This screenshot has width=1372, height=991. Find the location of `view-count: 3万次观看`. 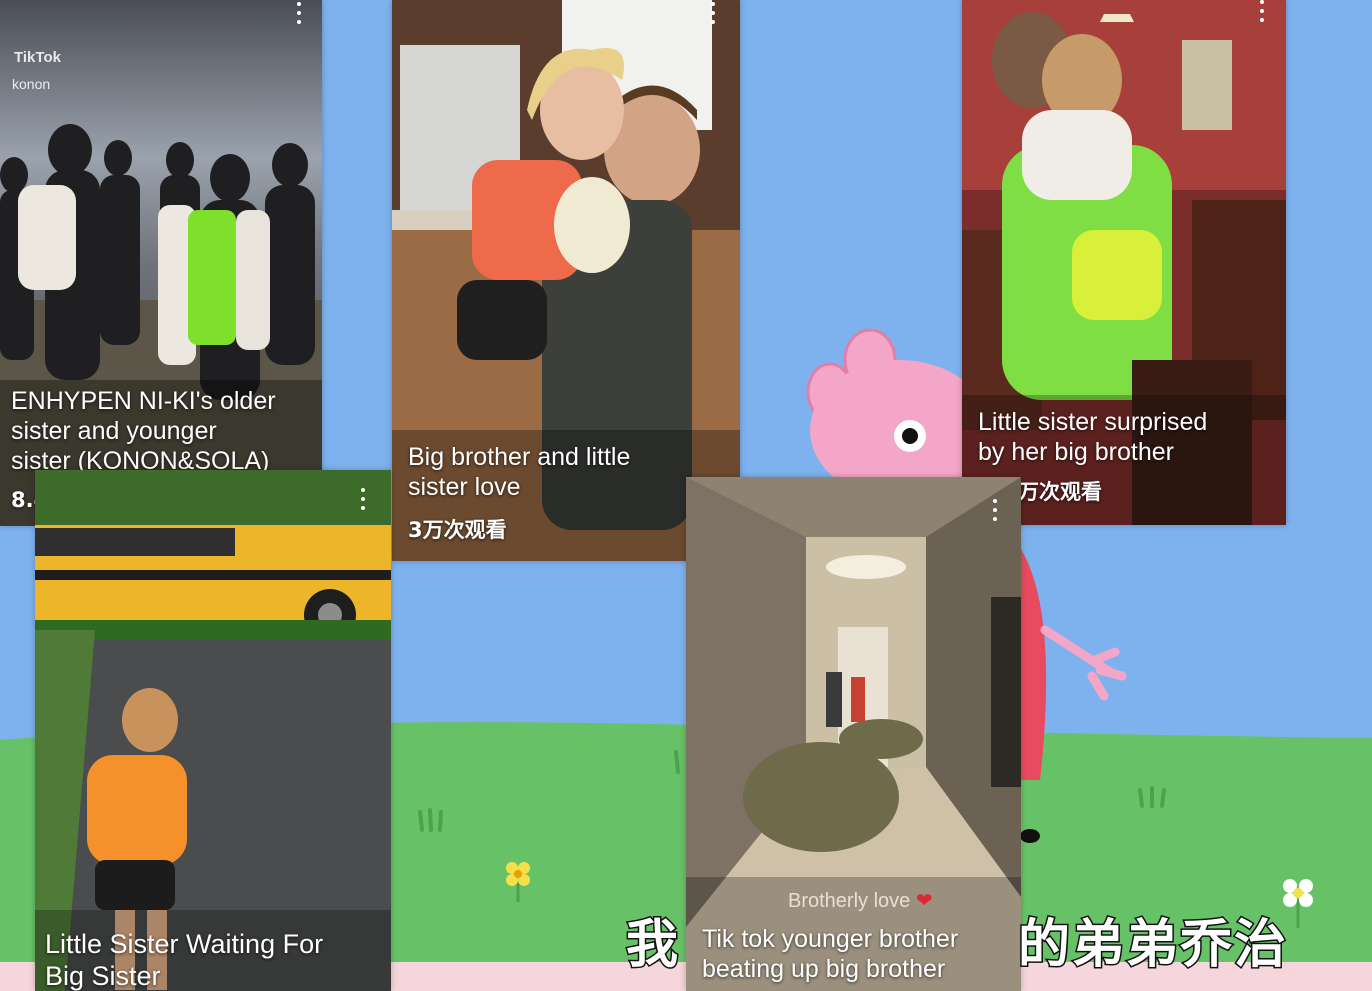

view-count: 3万次观看 is located at coordinates (457, 530).